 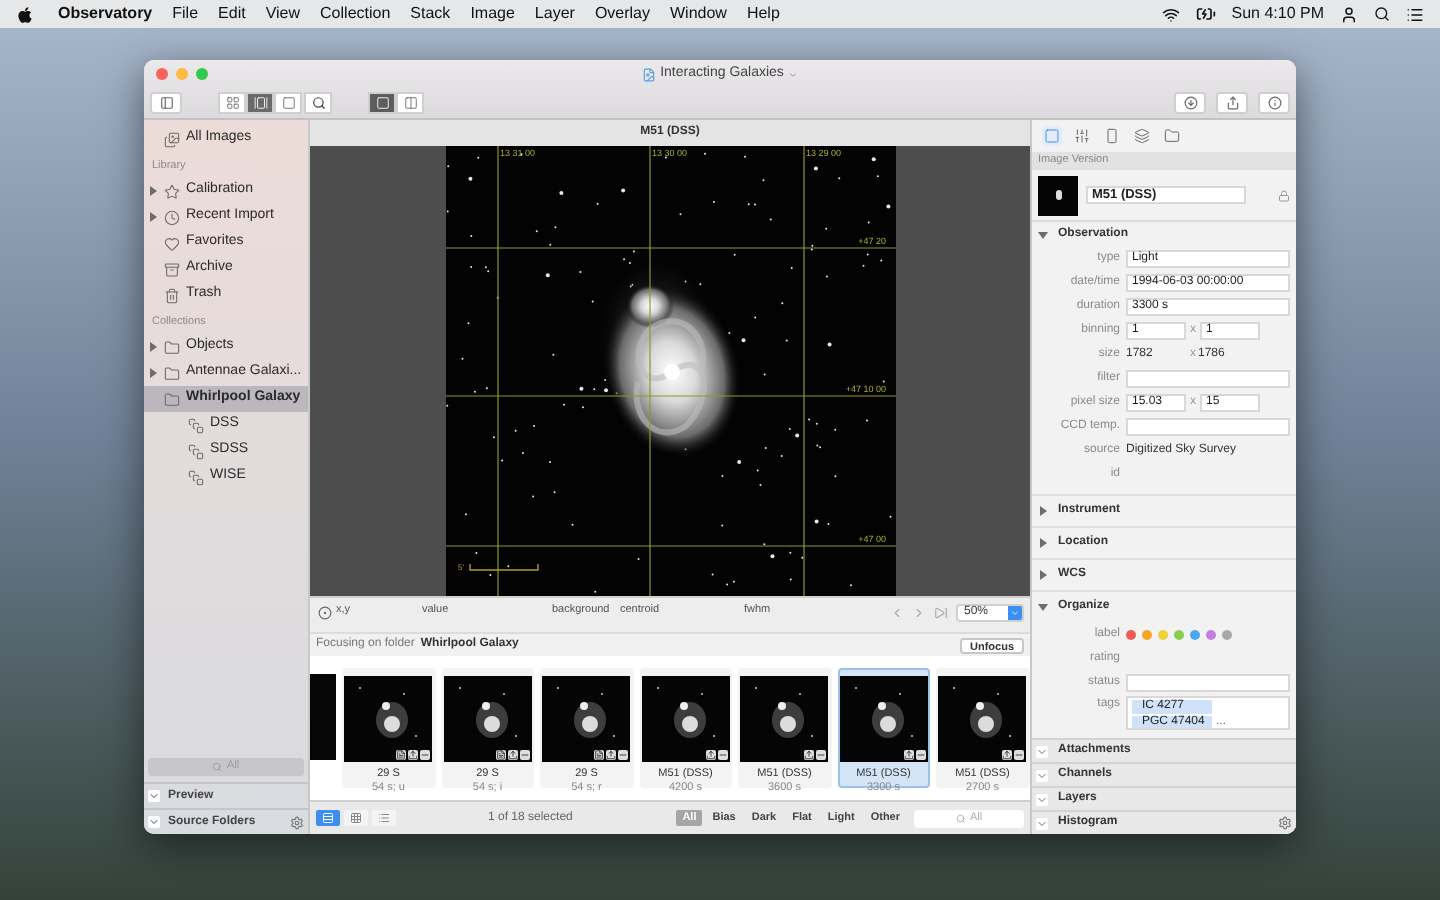 I want to click on menu-item: Observatory, so click(x=105, y=14).